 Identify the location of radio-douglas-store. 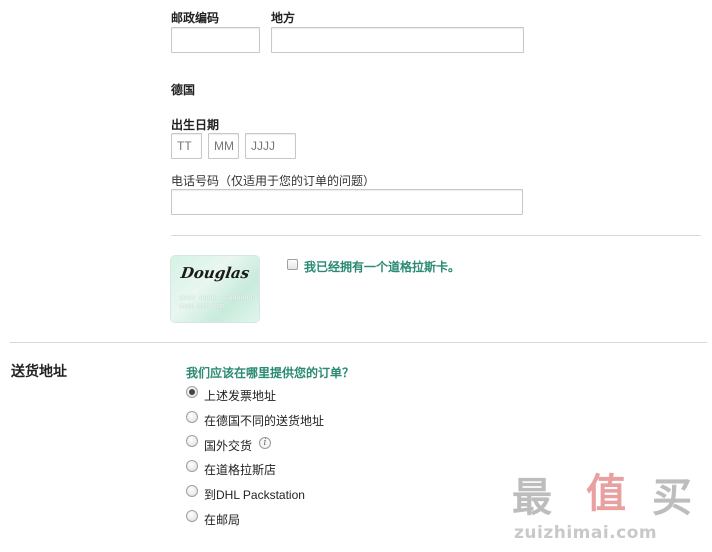
(192, 466).